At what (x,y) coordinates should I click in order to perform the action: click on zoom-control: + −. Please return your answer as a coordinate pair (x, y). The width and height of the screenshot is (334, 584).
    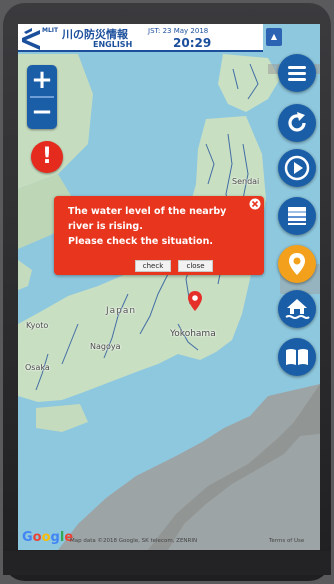
    Looking at the image, I should click on (42, 97).